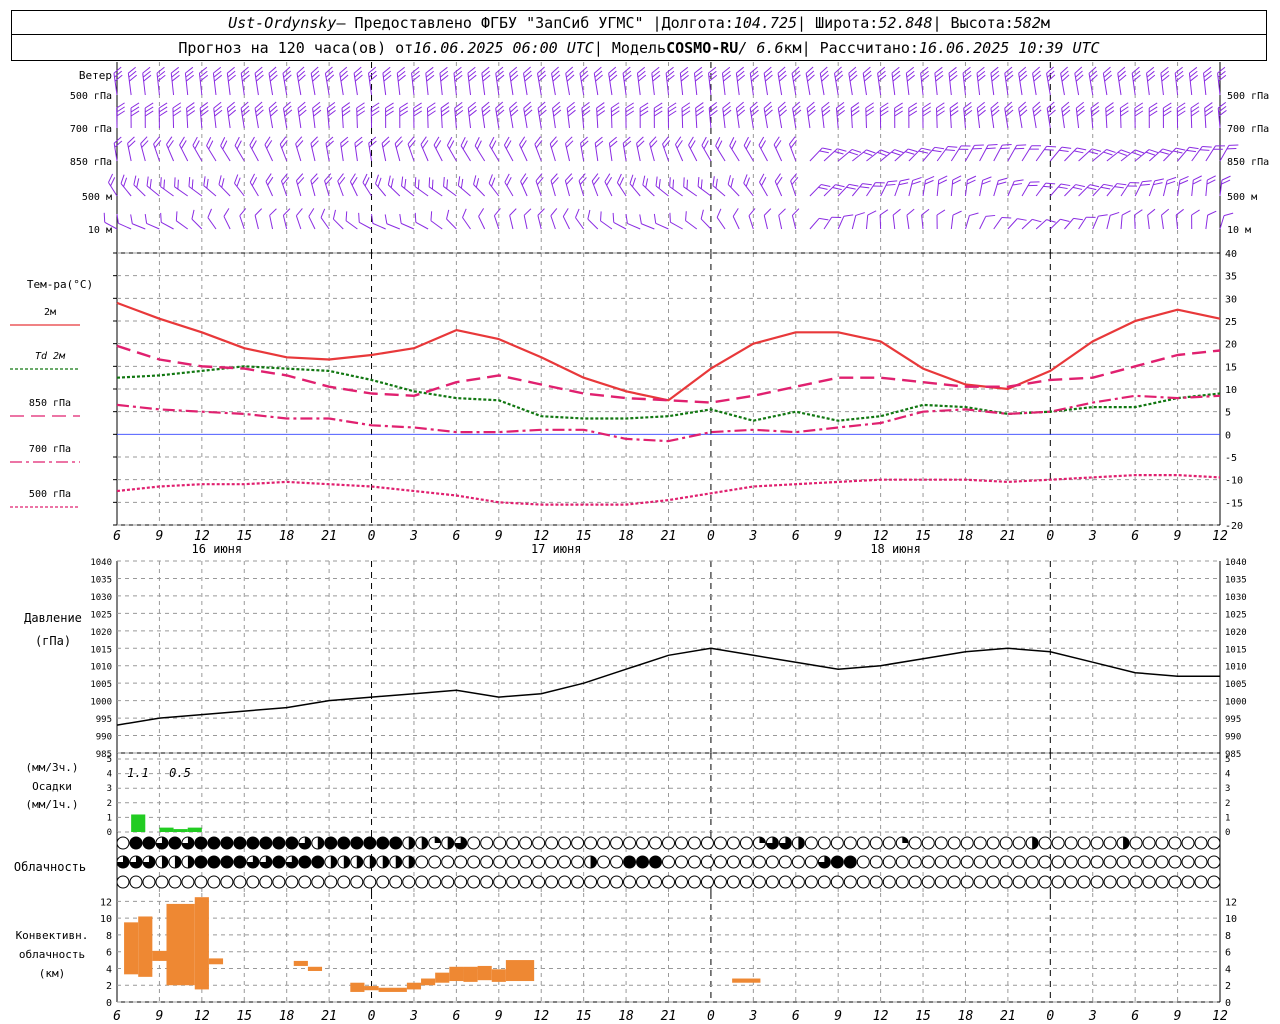 The image size is (1280, 1024). Describe the element at coordinates (109, 789) in the screenshot. I see `precip-tick-left: 3` at that location.